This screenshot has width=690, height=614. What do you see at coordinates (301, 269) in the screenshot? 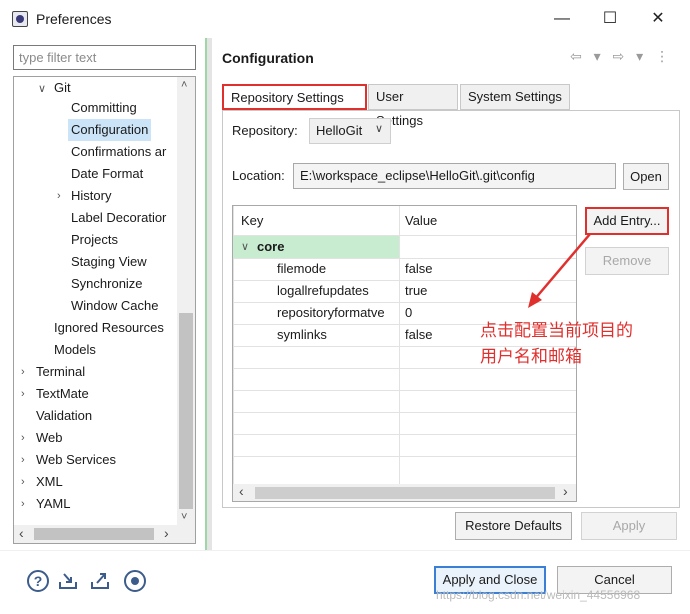
I see `row-key: filemode` at bounding box center [301, 269].